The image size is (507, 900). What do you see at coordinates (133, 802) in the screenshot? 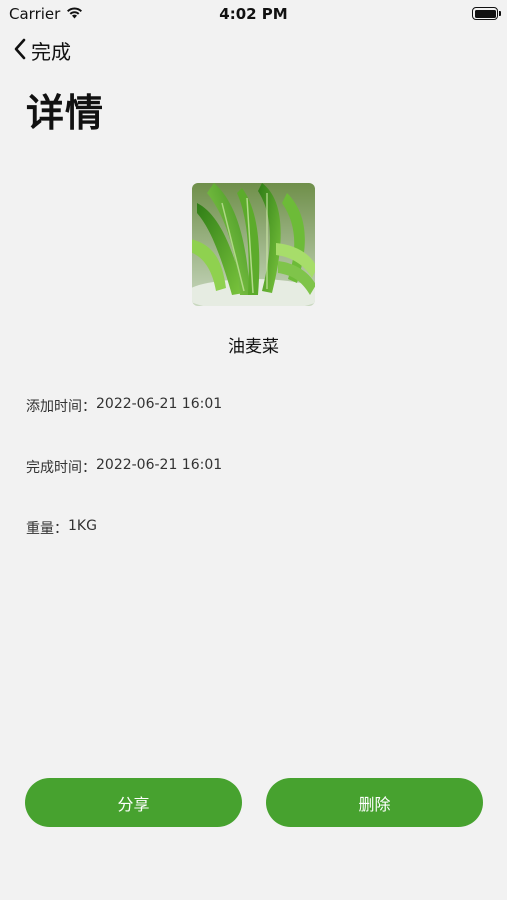
I see `share-button: 分享` at bounding box center [133, 802].